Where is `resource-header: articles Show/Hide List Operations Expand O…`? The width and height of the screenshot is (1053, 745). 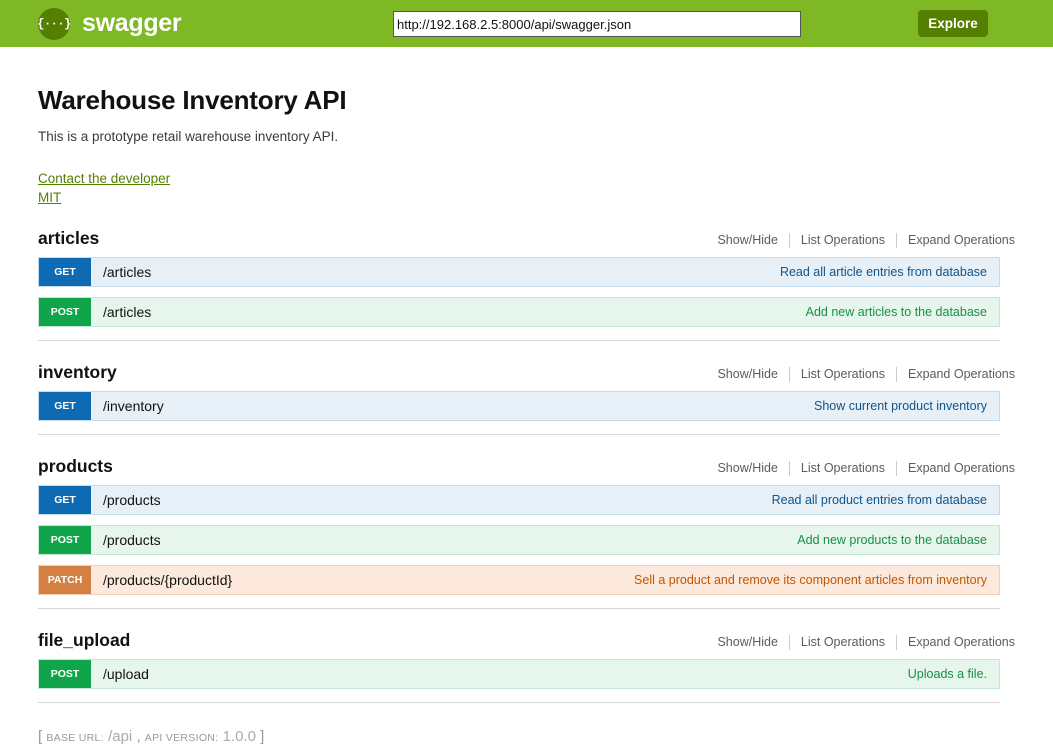
resource-header: articles Show/Hide List Operations Expand O… is located at coordinates (526, 242).